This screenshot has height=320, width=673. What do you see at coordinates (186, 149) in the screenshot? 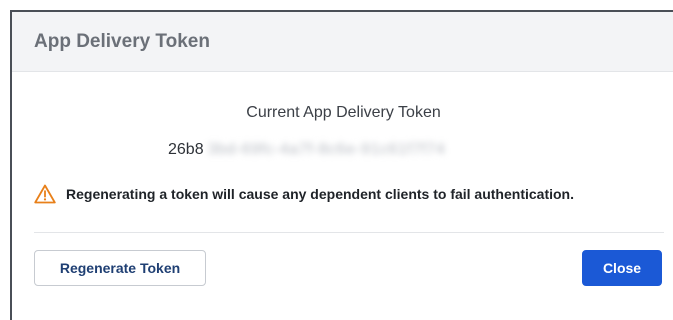
I see `token-visible-prefix: 26b8` at bounding box center [186, 149].